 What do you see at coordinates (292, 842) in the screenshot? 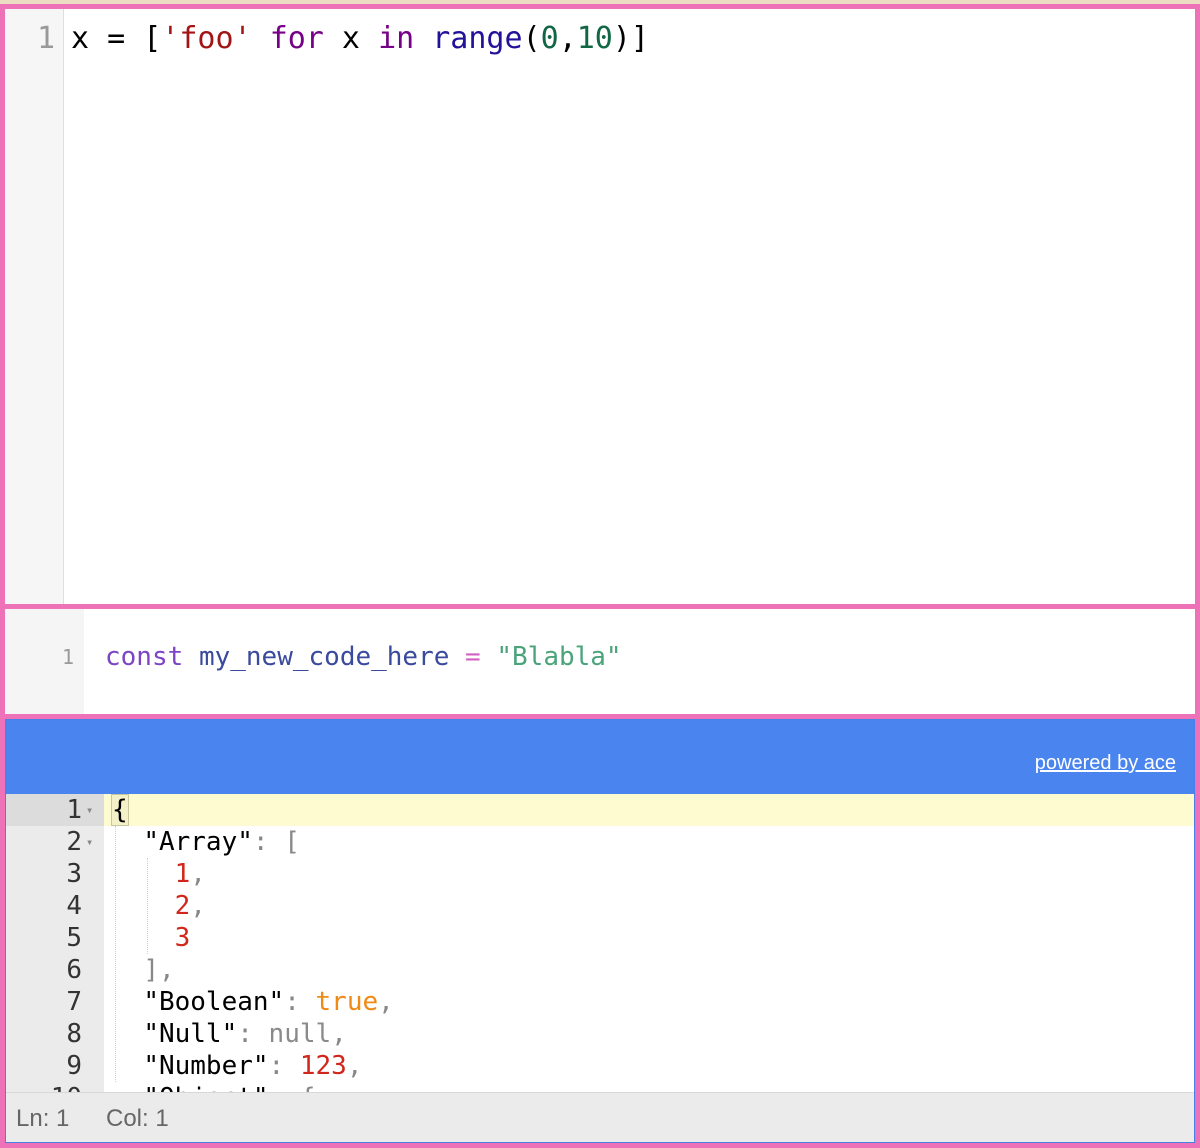
I see `punctuation: [` at bounding box center [292, 842].